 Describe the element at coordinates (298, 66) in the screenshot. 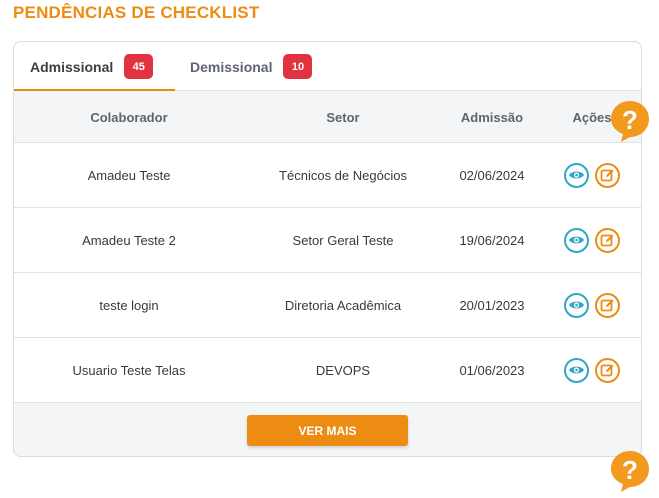

I see `tab-demissional-count-badge: 10` at that location.